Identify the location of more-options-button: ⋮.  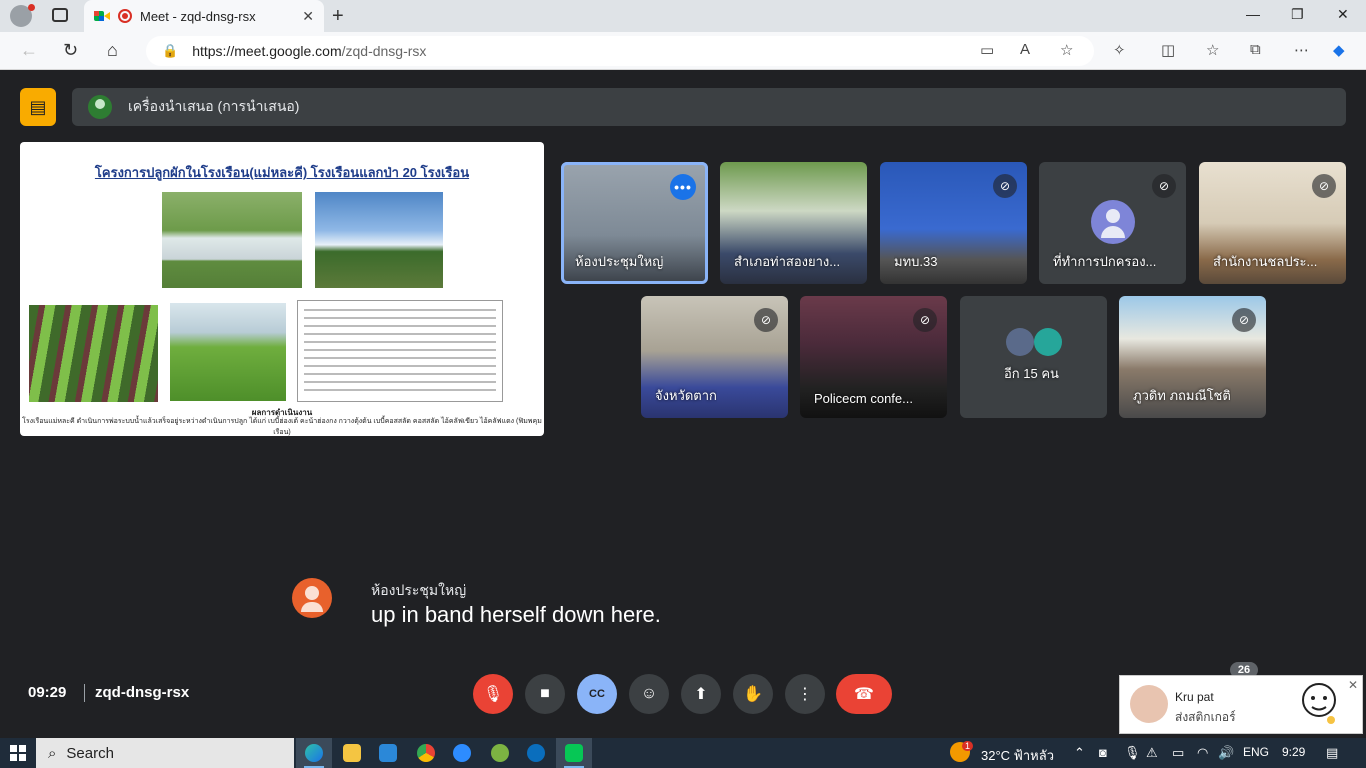
(805, 694).